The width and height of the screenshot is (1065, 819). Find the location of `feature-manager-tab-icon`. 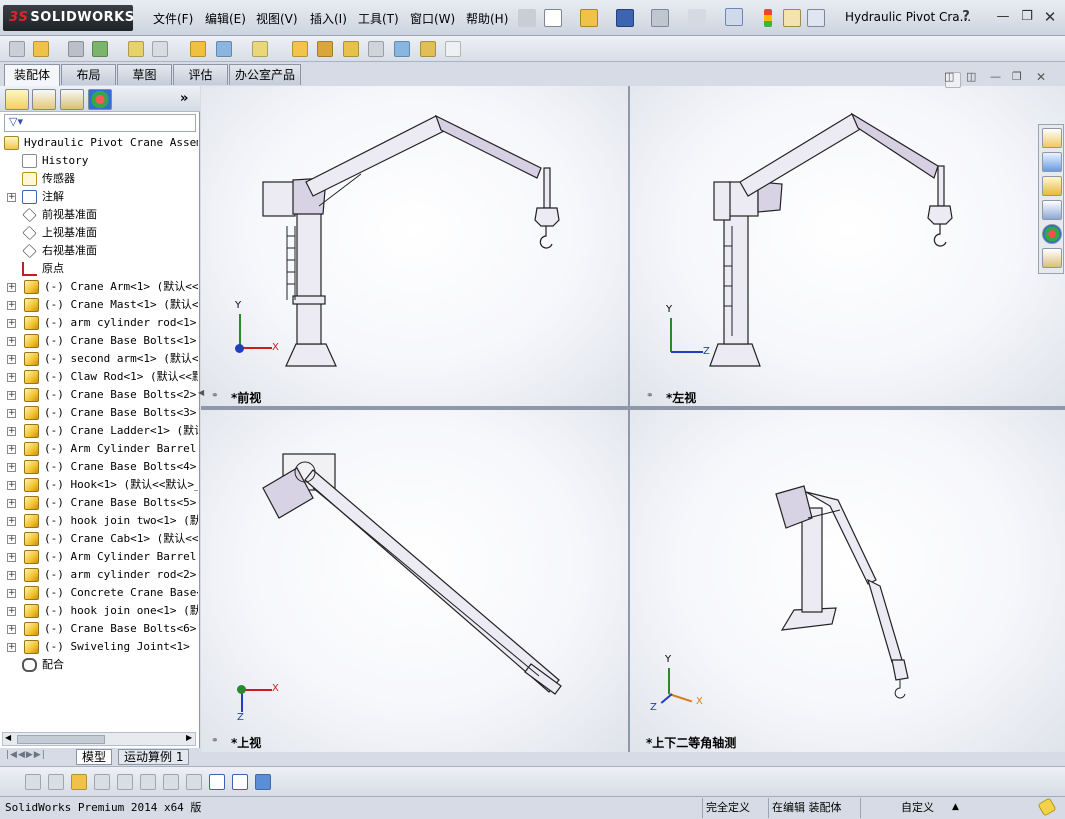

feature-manager-tab-icon is located at coordinates (17, 99).